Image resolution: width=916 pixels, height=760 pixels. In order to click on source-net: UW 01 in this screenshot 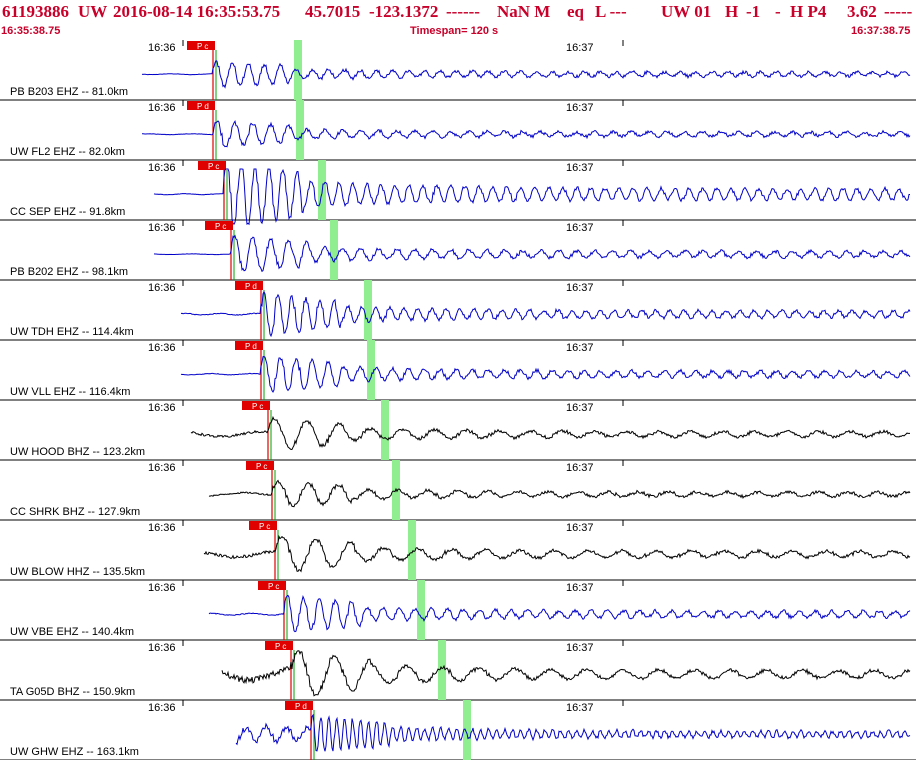, I will do `click(686, 11)`.